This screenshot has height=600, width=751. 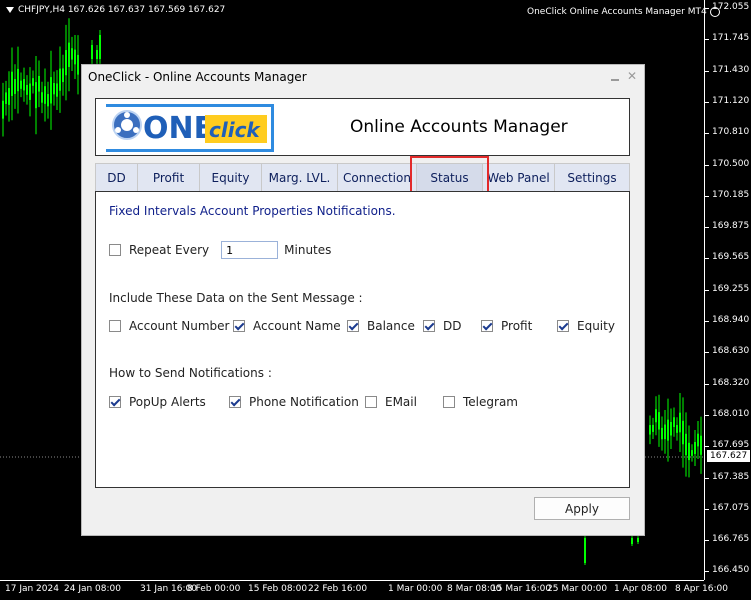 I want to click on close-icon: ✕, so click(x=632, y=76).